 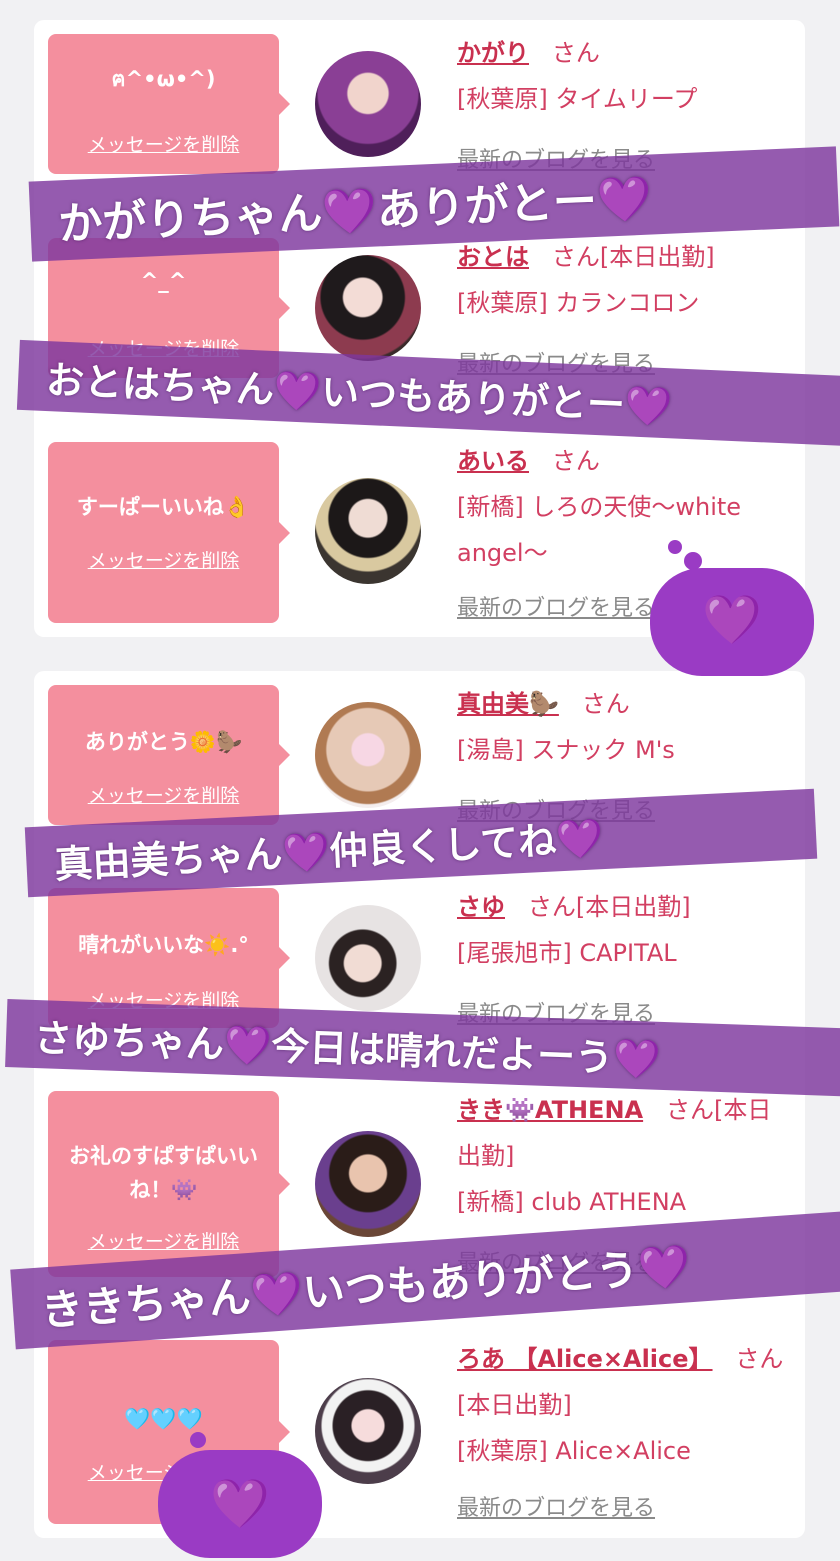 I want to click on store-name: [秋葉原] カランコロン, so click(x=578, y=303).